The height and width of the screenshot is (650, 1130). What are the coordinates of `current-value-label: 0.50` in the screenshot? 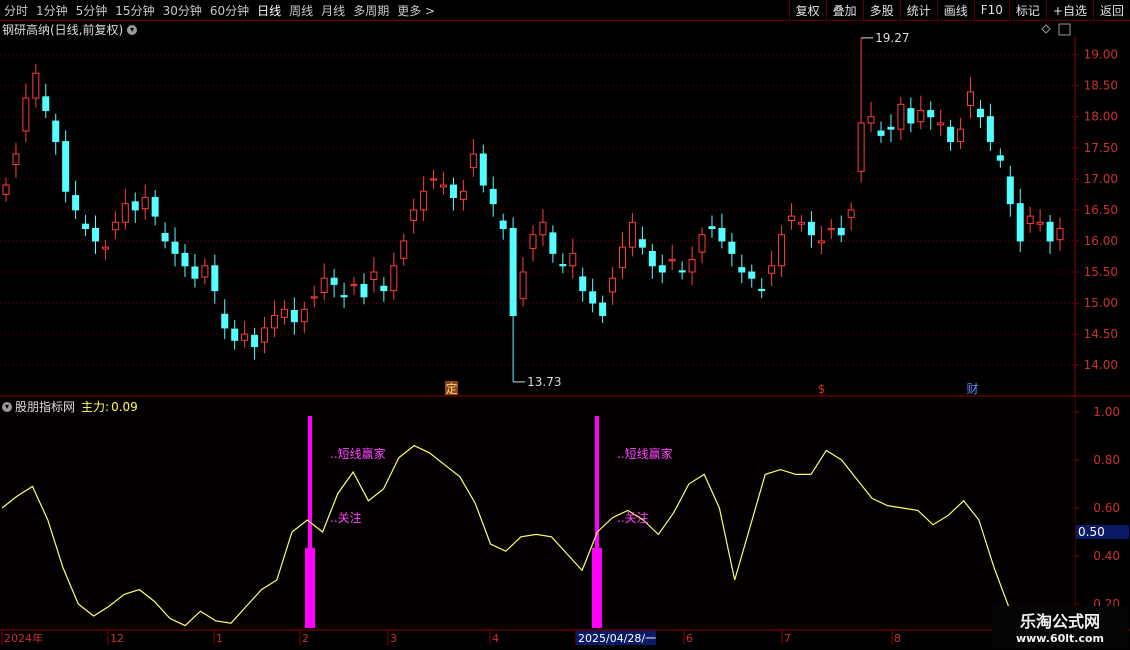 It's located at (1091, 532).